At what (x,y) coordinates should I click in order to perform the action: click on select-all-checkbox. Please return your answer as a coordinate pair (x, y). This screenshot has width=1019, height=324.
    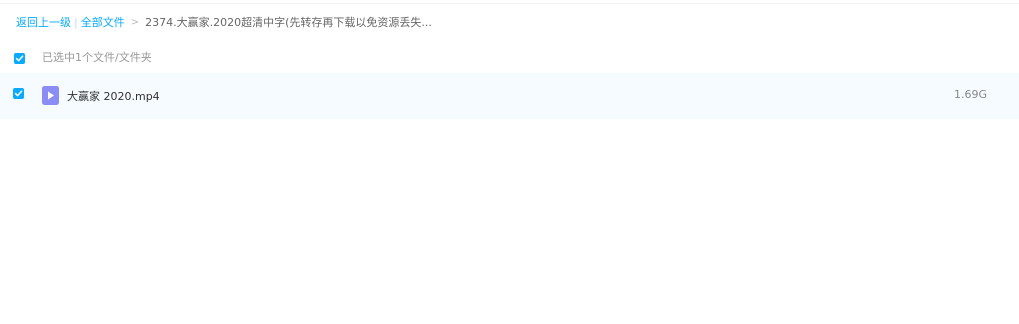
    Looking at the image, I should click on (19, 58).